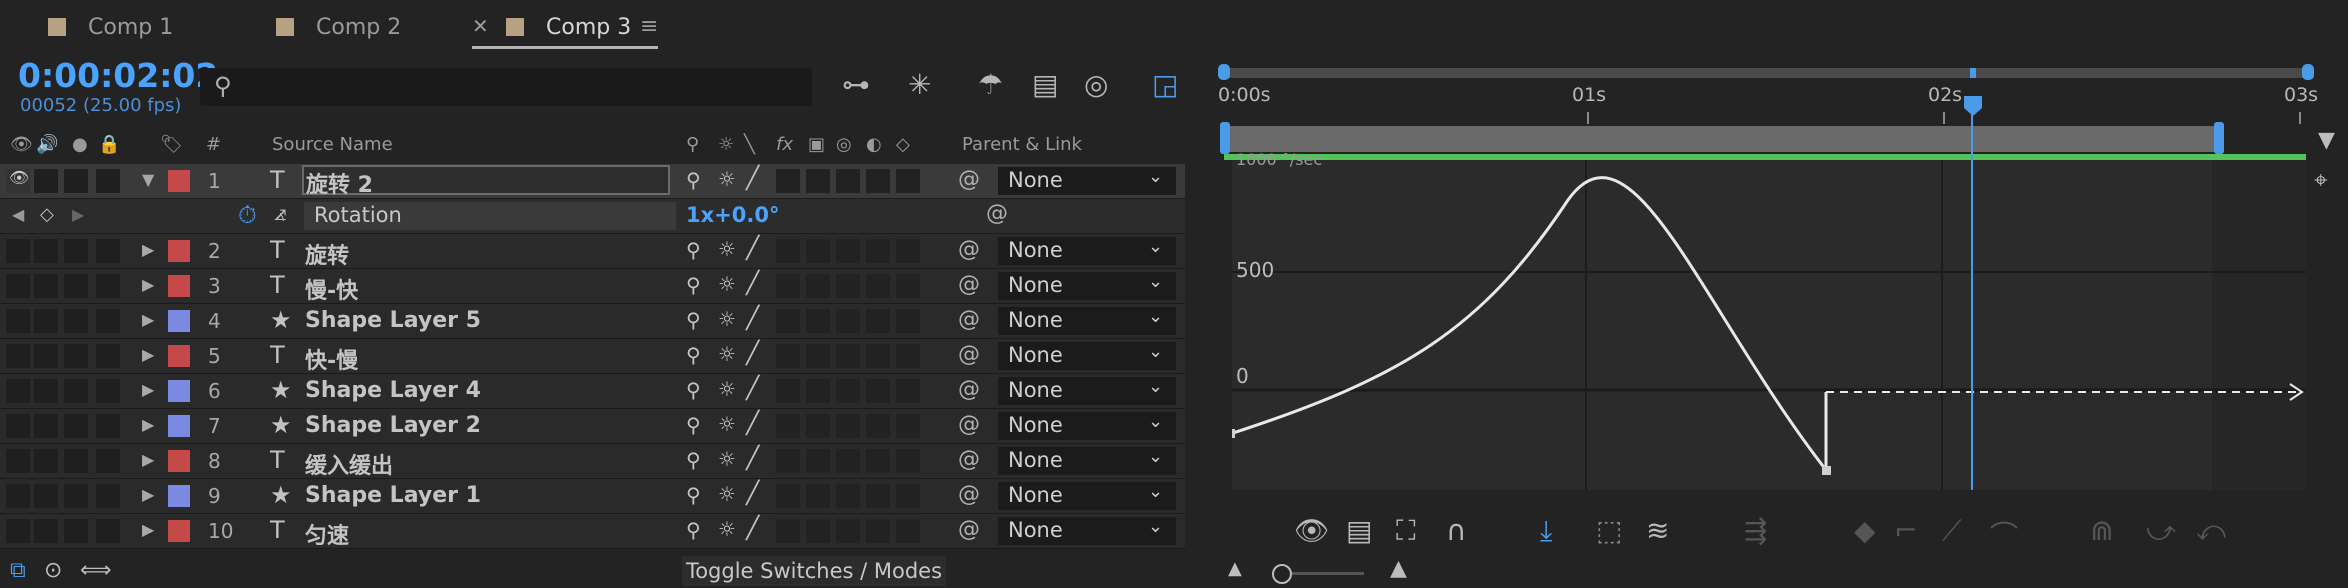 The image size is (2348, 588). I want to click on prev-keyframe-icon: ◀, so click(18, 214).